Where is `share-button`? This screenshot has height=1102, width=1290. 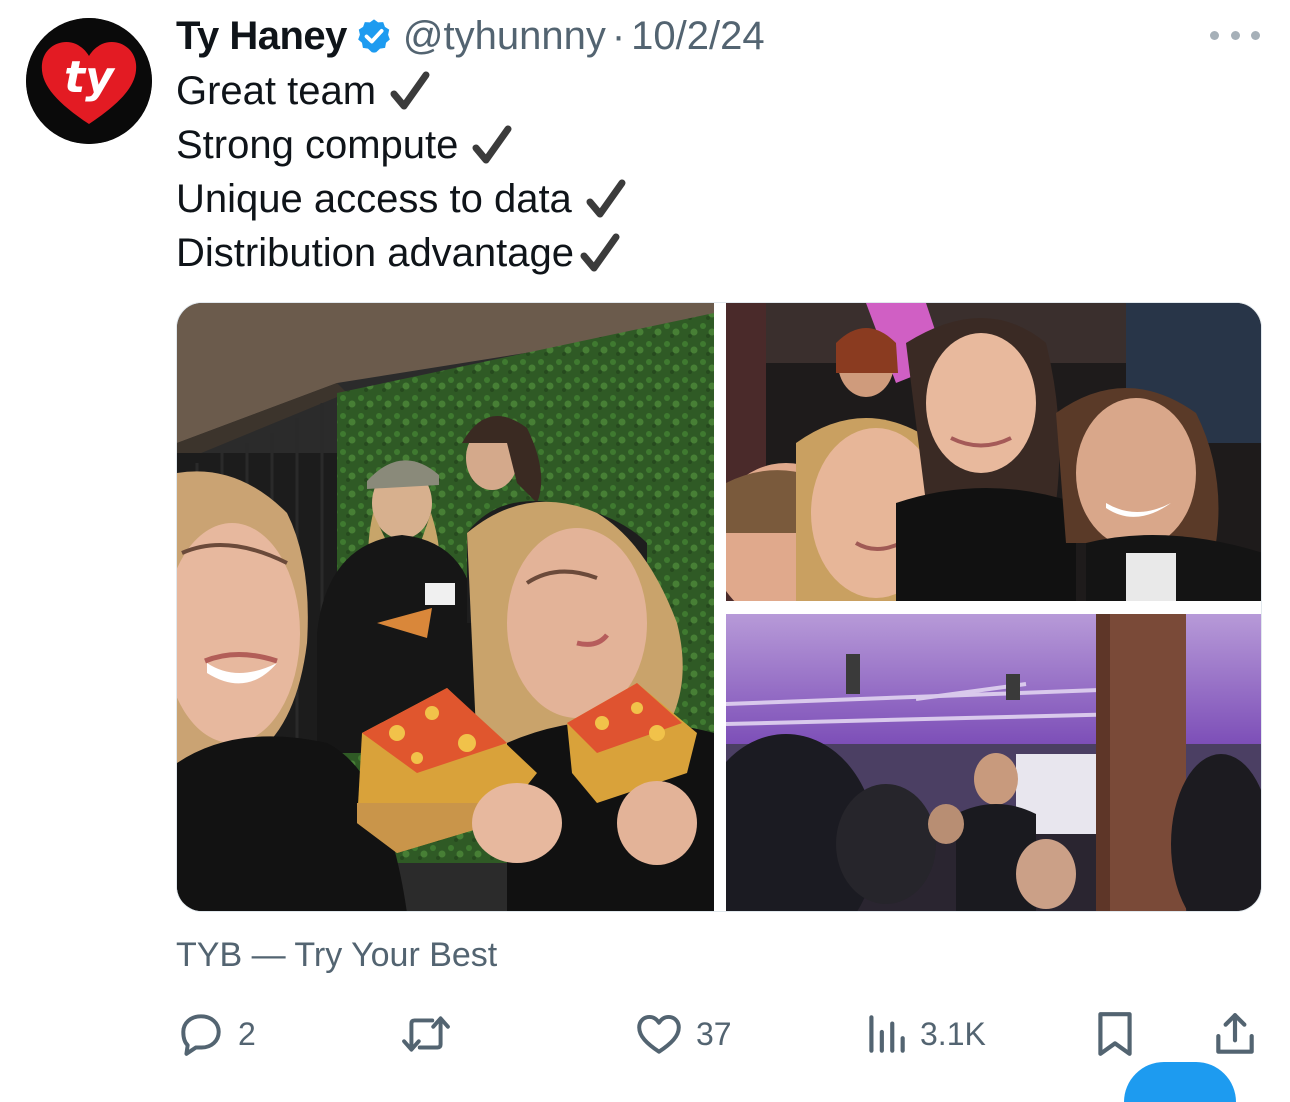
share-button is located at coordinates (1235, 1034).